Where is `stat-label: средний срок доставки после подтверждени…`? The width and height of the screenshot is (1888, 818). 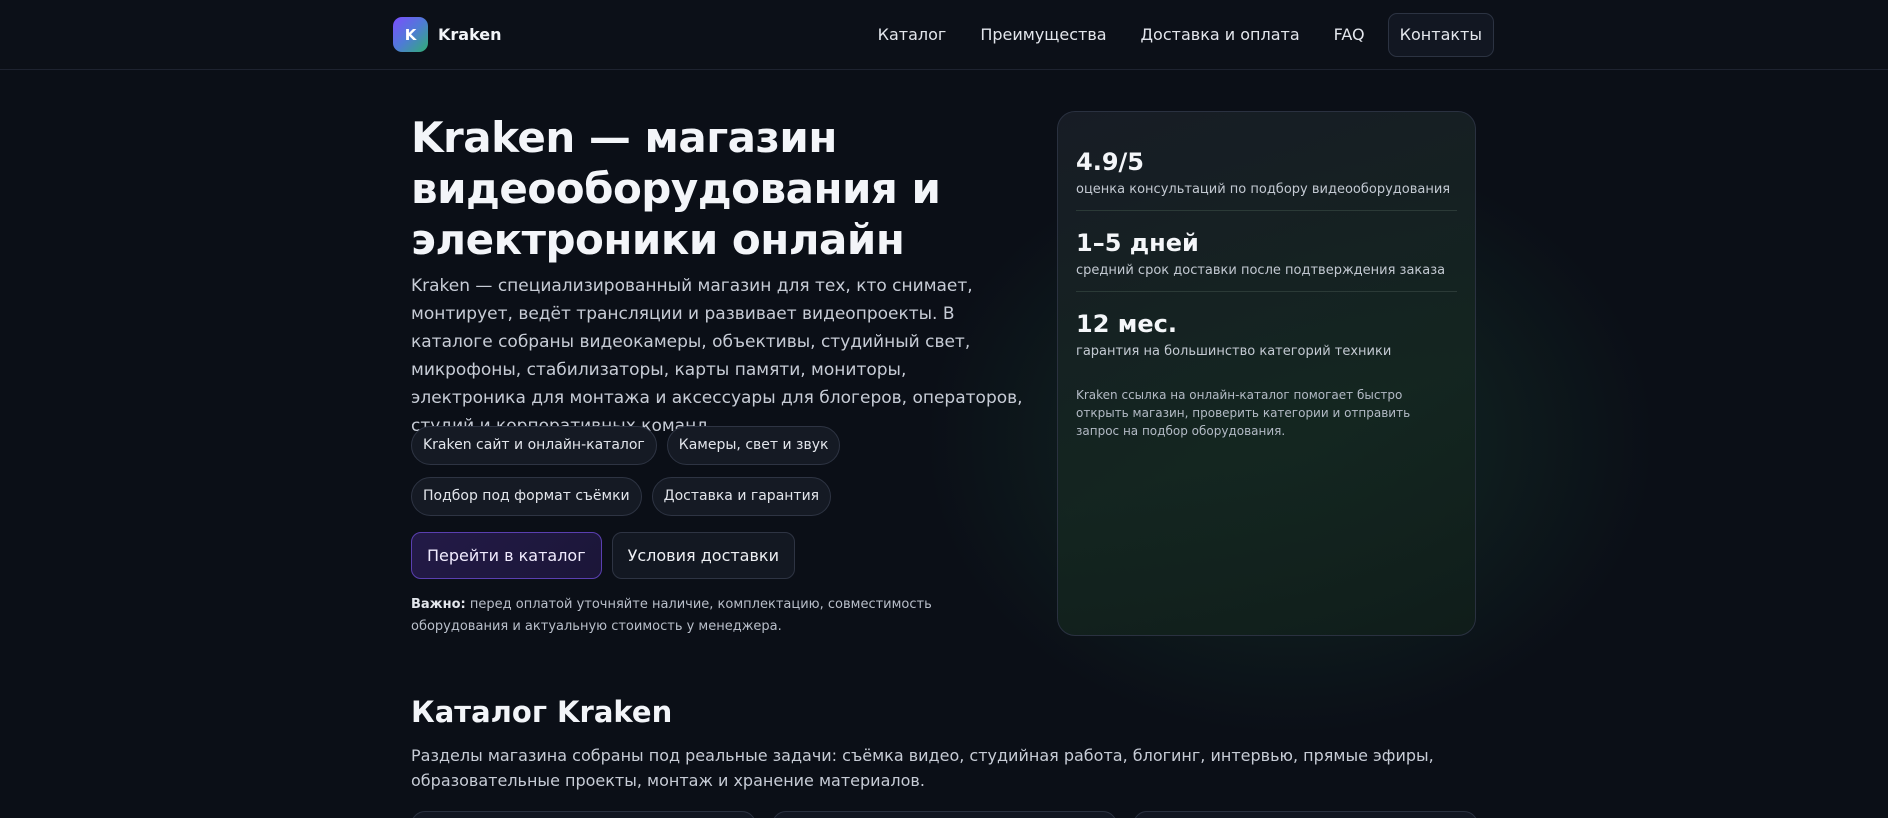
stat-label: средний срок доставки после подтверждени… is located at coordinates (1261, 270).